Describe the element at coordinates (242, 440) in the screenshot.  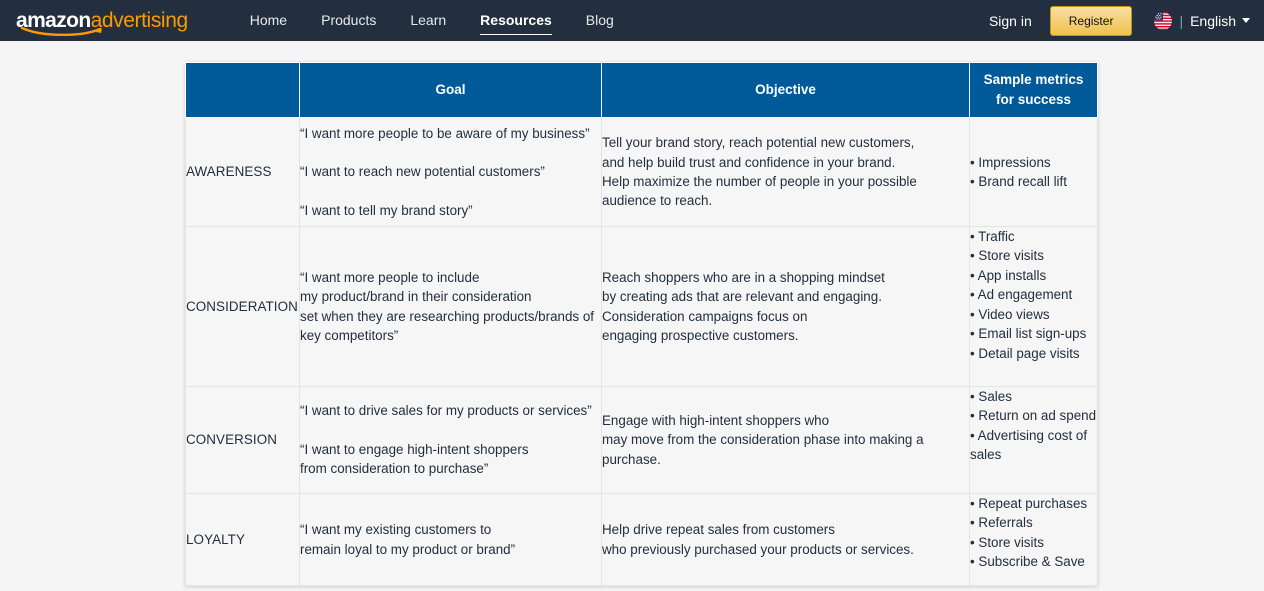
I see `stage-label-conversion: CONVERSION` at that location.